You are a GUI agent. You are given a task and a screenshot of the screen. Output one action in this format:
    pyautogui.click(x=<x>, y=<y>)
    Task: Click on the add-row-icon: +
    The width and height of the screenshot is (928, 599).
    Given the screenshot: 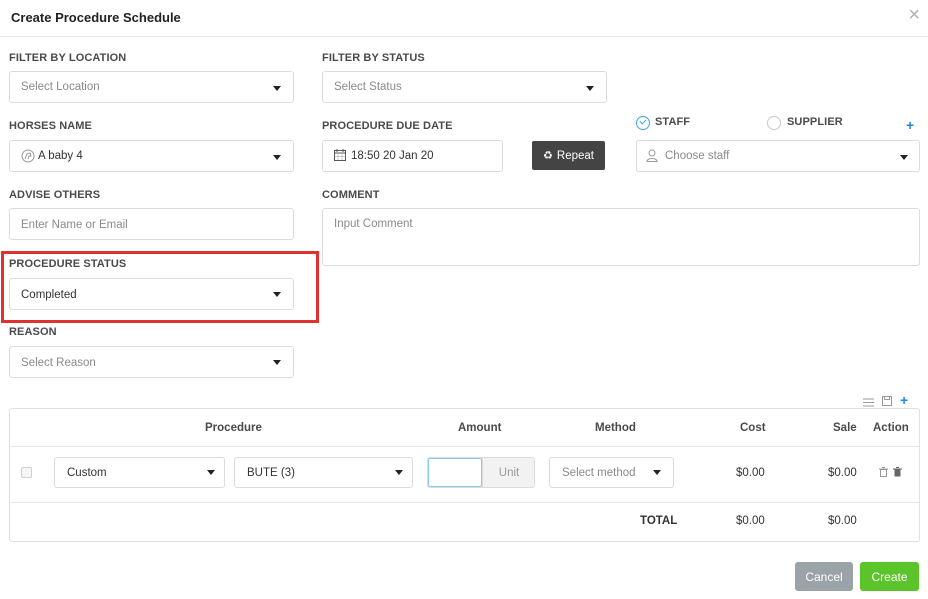 What is the action you would take?
    pyautogui.click(x=904, y=400)
    